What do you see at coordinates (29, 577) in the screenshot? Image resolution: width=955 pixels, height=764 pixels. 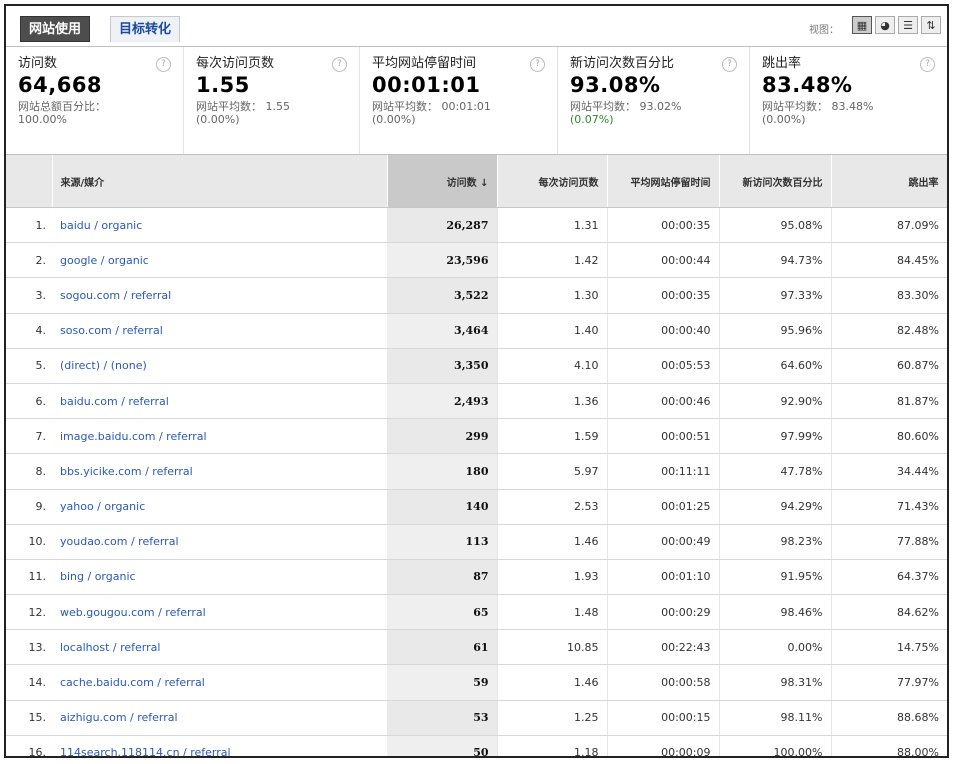 I see `row-index: 11.` at bounding box center [29, 577].